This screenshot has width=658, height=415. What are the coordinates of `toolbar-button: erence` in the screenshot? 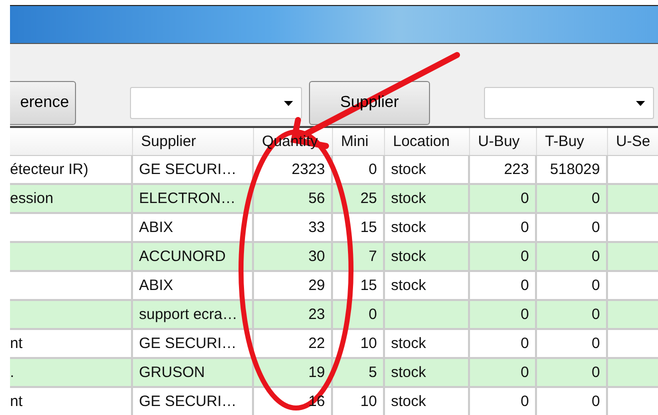 It's located at (43, 103).